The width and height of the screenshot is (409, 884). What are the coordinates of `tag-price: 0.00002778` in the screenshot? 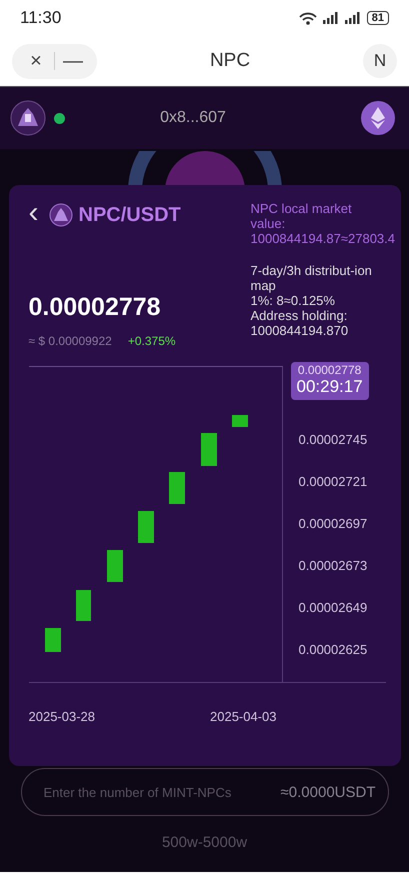 It's located at (330, 370).